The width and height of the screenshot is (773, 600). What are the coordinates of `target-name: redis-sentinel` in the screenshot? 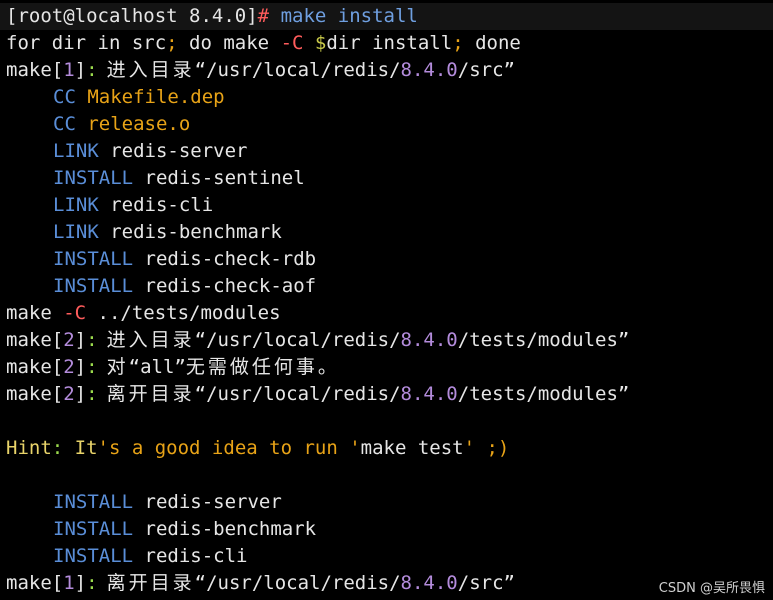 It's located at (224, 178).